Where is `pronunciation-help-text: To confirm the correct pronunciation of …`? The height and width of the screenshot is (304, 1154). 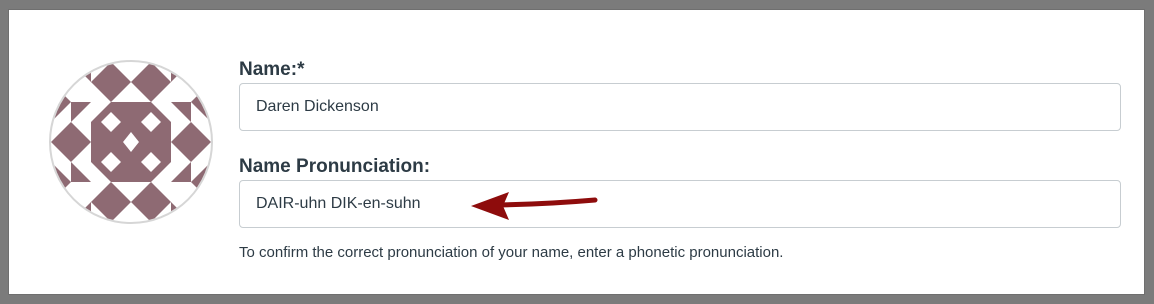
pronunciation-help-text: To confirm the correct pronunciation of … is located at coordinates (511, 252).